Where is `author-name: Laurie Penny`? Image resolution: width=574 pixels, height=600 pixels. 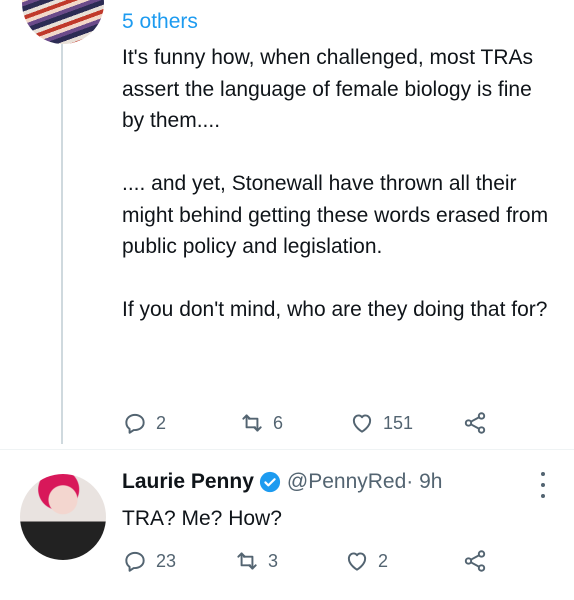
author-name: Laurie Penny is located at coordinates (188, 482).